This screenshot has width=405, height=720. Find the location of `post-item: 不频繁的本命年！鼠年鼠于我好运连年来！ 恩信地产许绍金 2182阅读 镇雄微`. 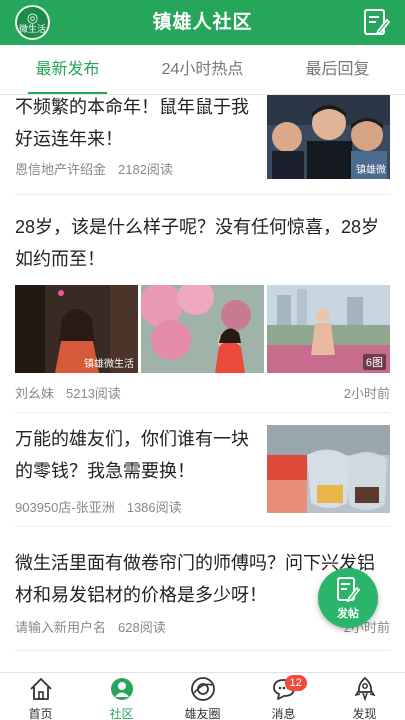

post-item: 不频繁的本命年！鼠年鼠于我好运连年来！ 恩信地产许绍金 2182阅读 镇雄微 is located at coordinates (202, 145).